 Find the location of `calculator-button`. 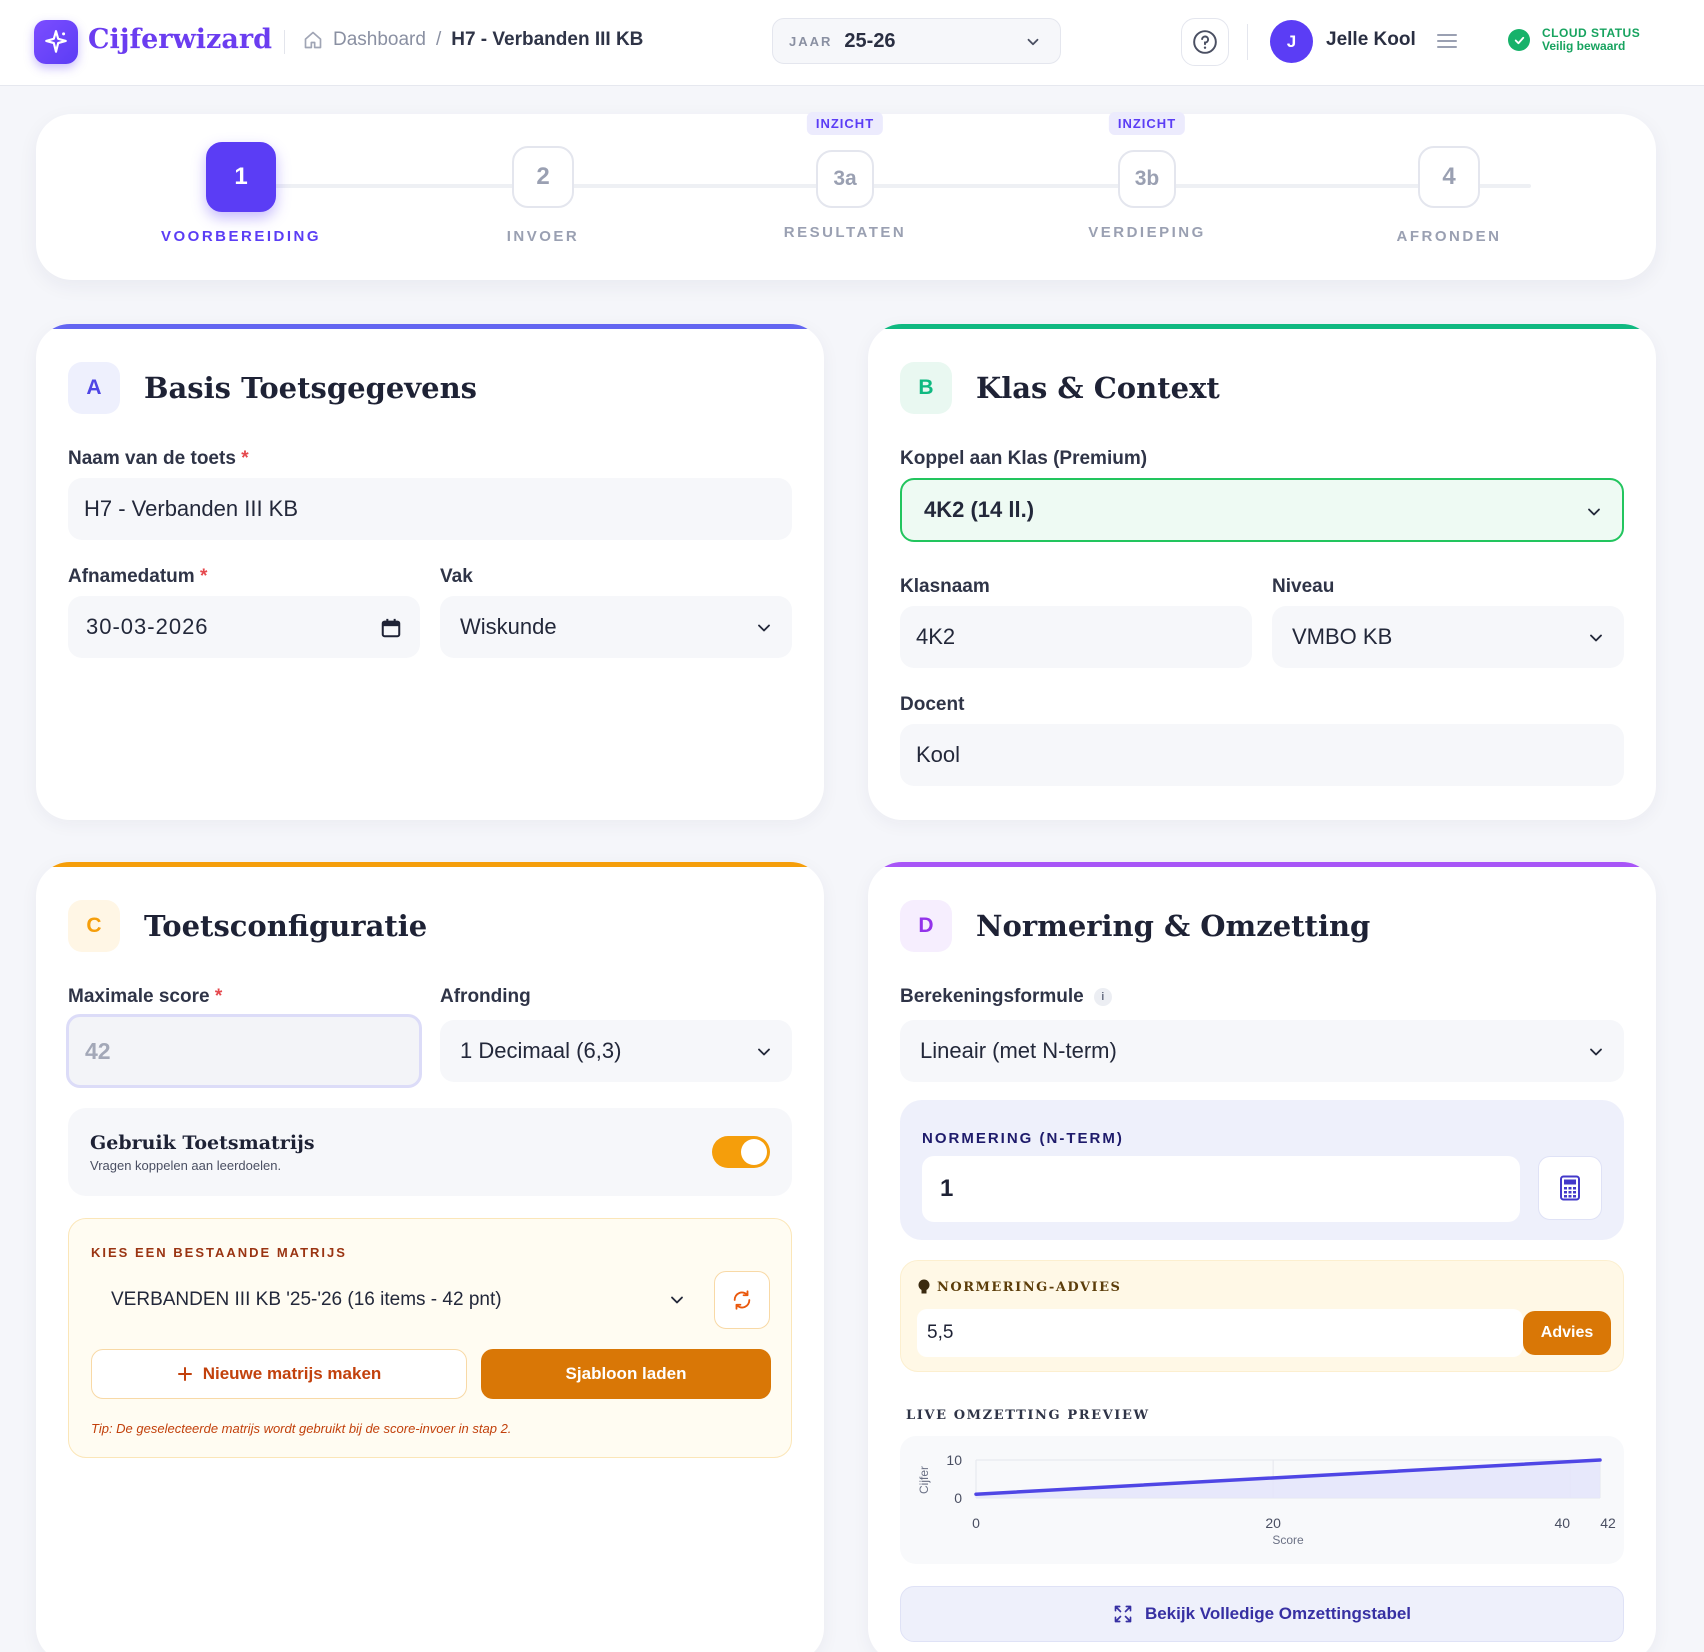

calculator-button is located at coordinates (1570, 1188).